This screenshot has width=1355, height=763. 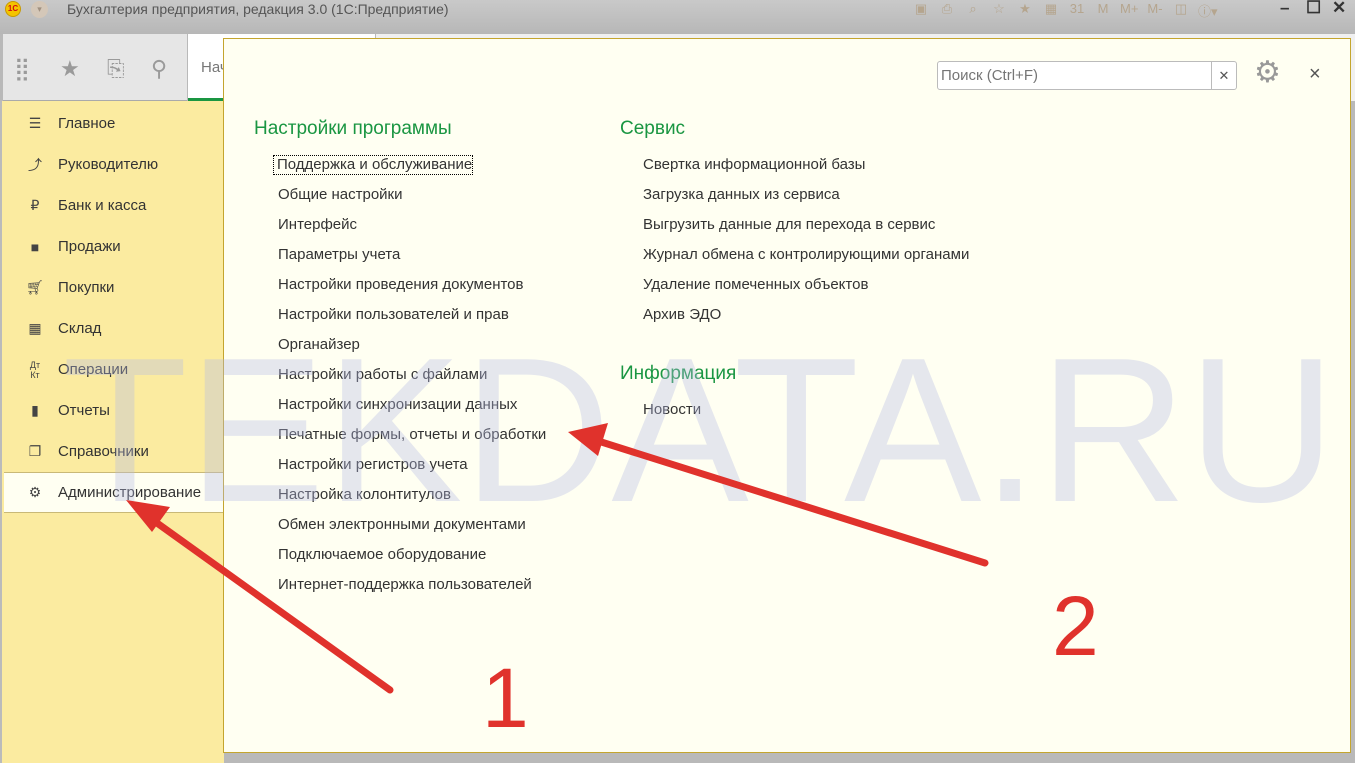 I want to click on step-2-label: 2, so click(x=1075, y=626).